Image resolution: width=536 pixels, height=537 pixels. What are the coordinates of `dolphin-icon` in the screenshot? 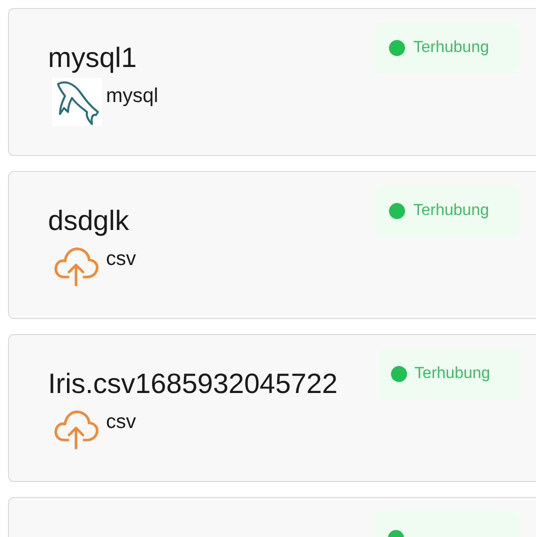 It's located at (77, 102).